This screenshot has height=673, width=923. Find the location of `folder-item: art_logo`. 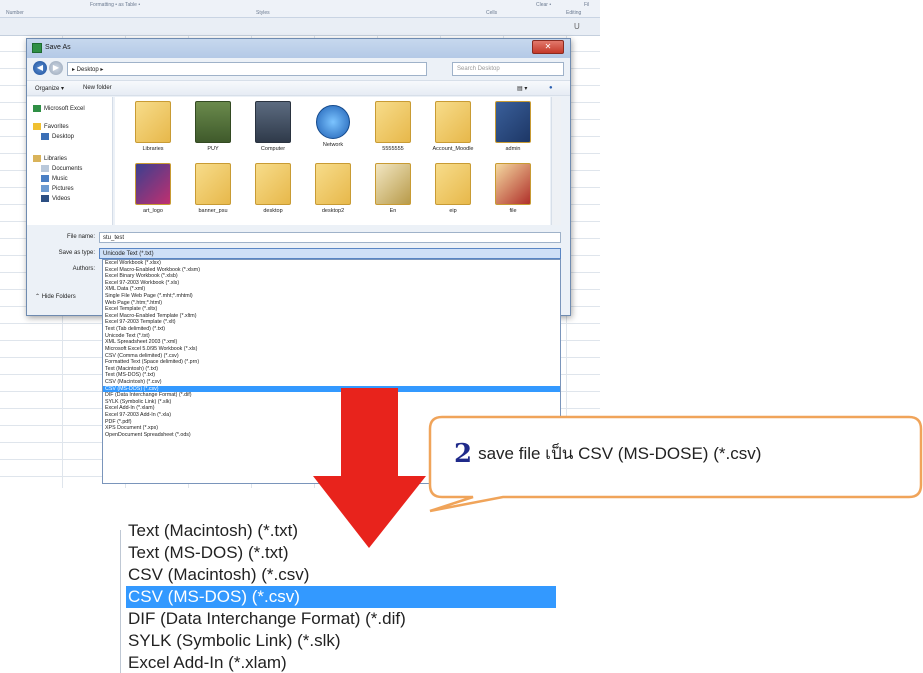

folder-item: art_logo is located at coordinates (153, 193).